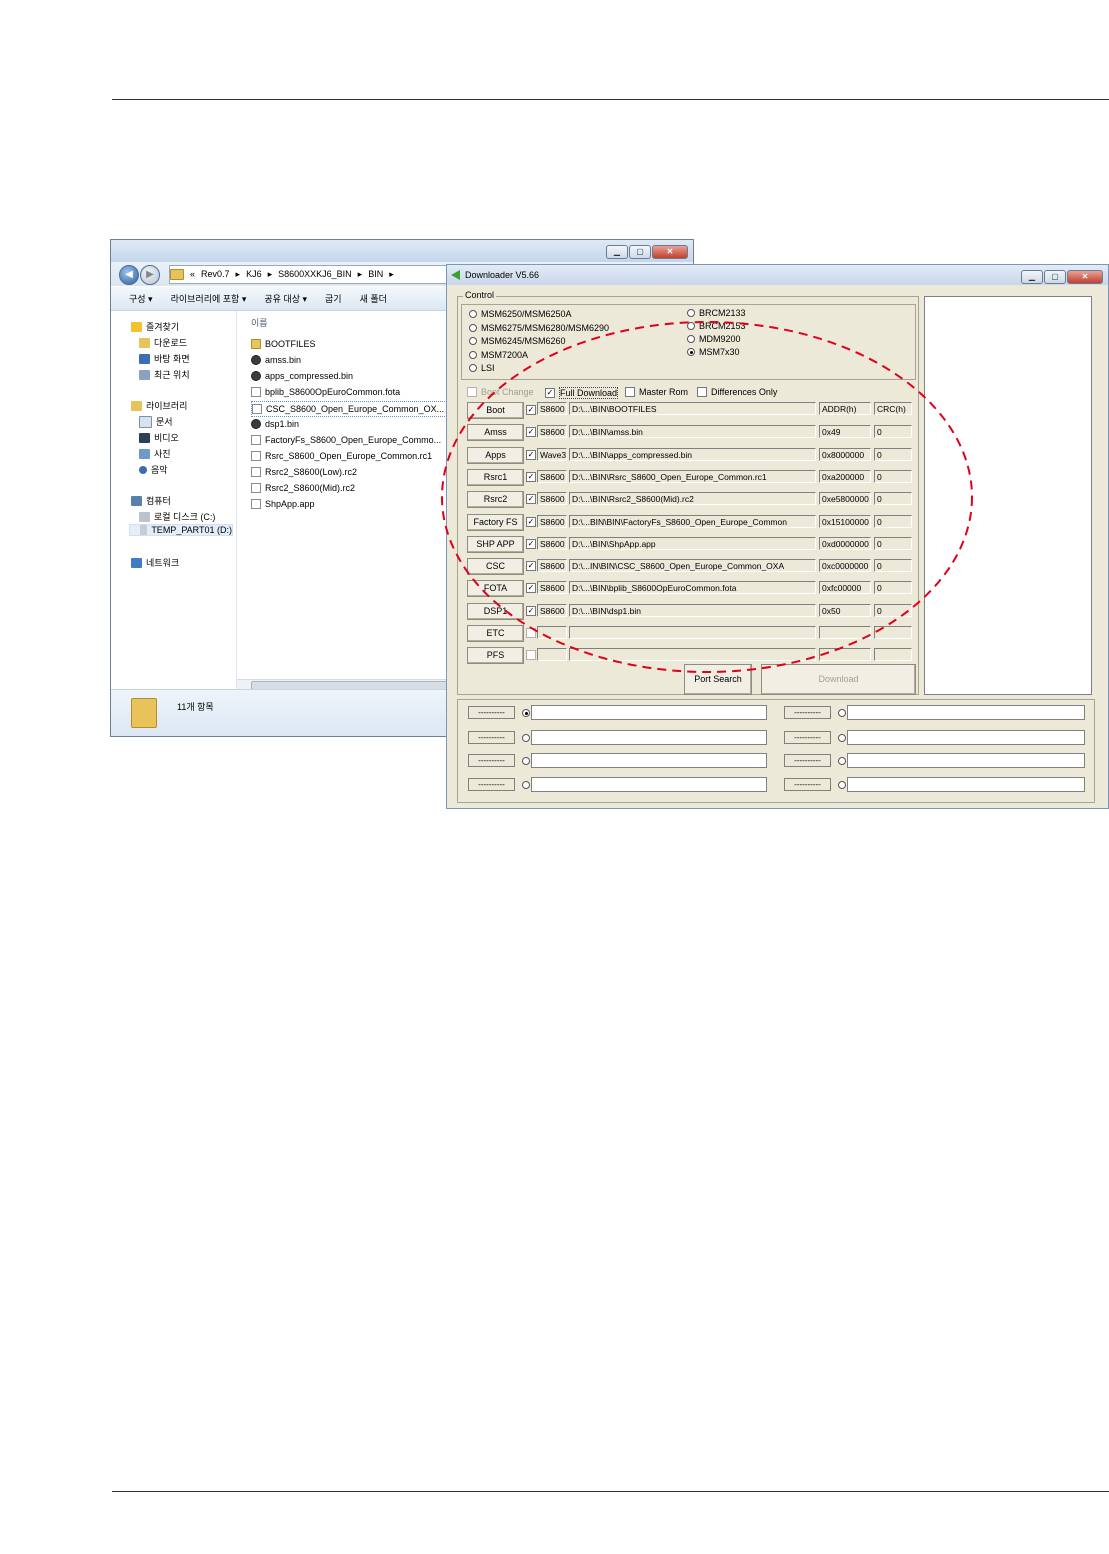 This screenshot has width=1109, height=1554. What do you see at coordinates (500, 392) in the screenshot?
I see `boot-change-checkbox: Boot Change` at bounding box center [500, 392].